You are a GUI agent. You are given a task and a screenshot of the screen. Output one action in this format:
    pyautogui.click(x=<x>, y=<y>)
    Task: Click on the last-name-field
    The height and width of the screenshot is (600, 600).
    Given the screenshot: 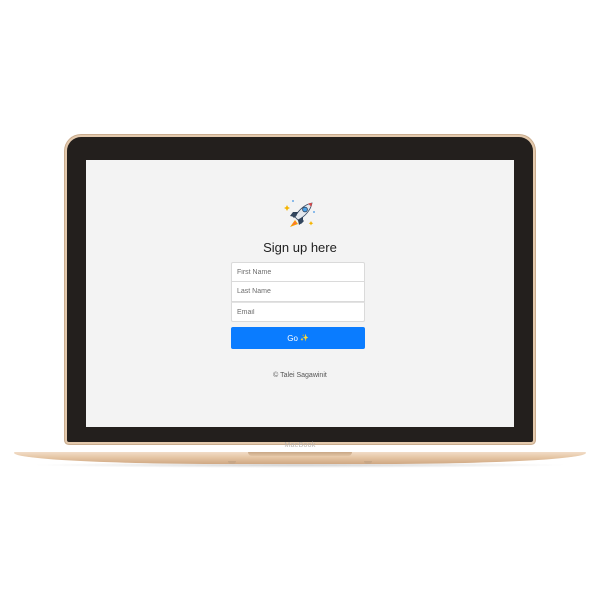 What is the action you would take?
    pyautogui.click(x=298, y=292)
    